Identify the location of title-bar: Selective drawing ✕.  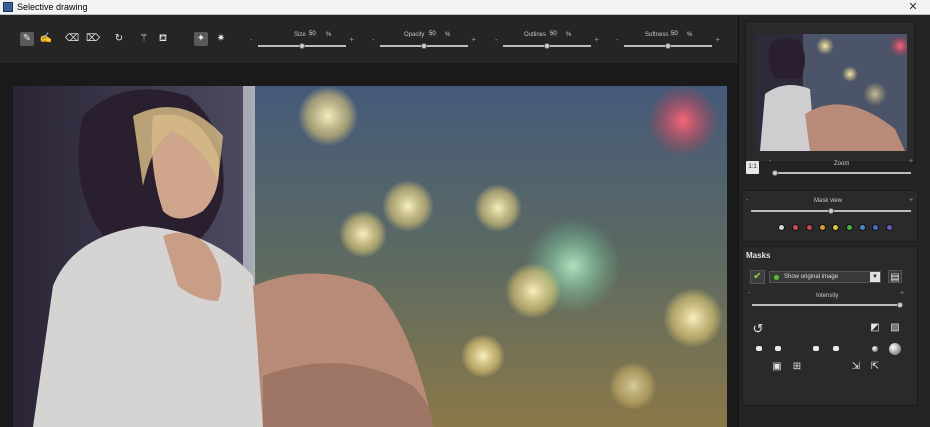
(465, 7).